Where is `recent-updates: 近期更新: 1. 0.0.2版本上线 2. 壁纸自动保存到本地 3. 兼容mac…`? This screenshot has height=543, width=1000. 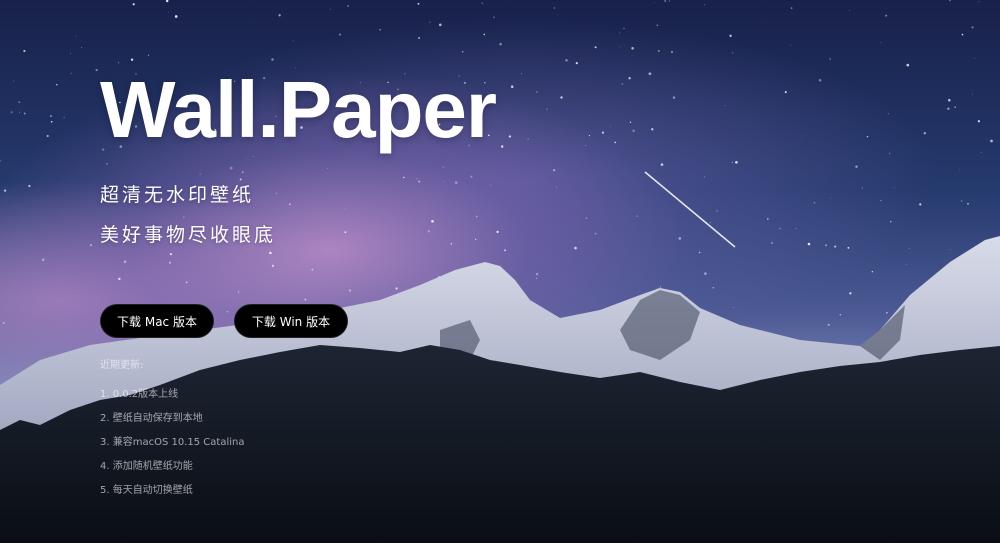
recent-updates: 近期更新: 1. 0.0.2版本上线 2. 壁纸自动保存到本地 3. 兼容mac… is located at coordinates (172, 435).